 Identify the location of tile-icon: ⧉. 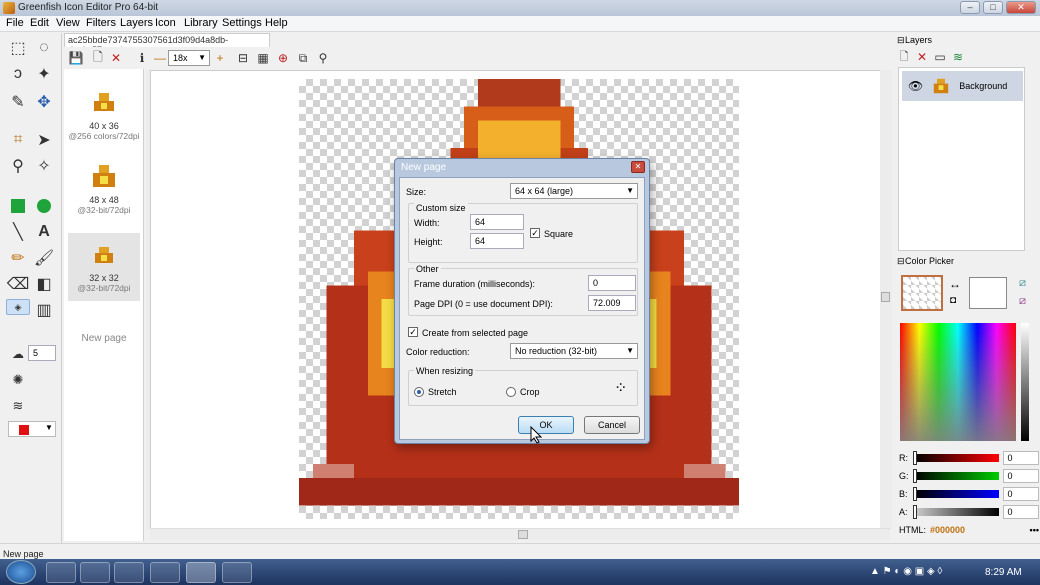
(303, 58).